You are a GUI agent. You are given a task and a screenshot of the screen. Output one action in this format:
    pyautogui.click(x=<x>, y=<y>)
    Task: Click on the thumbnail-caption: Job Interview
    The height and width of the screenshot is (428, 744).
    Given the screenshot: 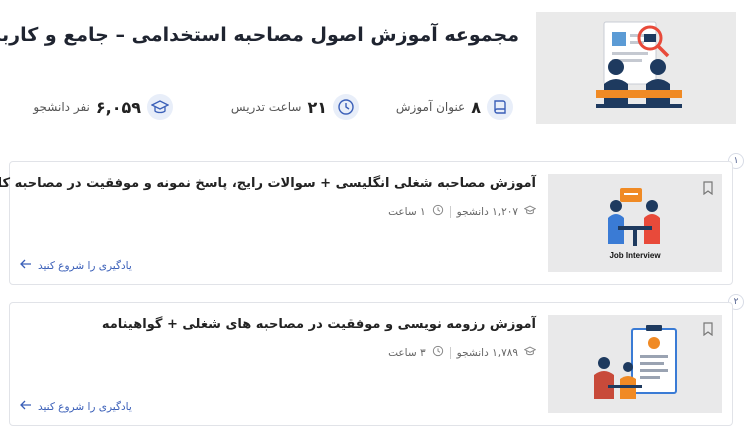 What is the action you would take?
    pyautogui.click(x=636, y=255)
    